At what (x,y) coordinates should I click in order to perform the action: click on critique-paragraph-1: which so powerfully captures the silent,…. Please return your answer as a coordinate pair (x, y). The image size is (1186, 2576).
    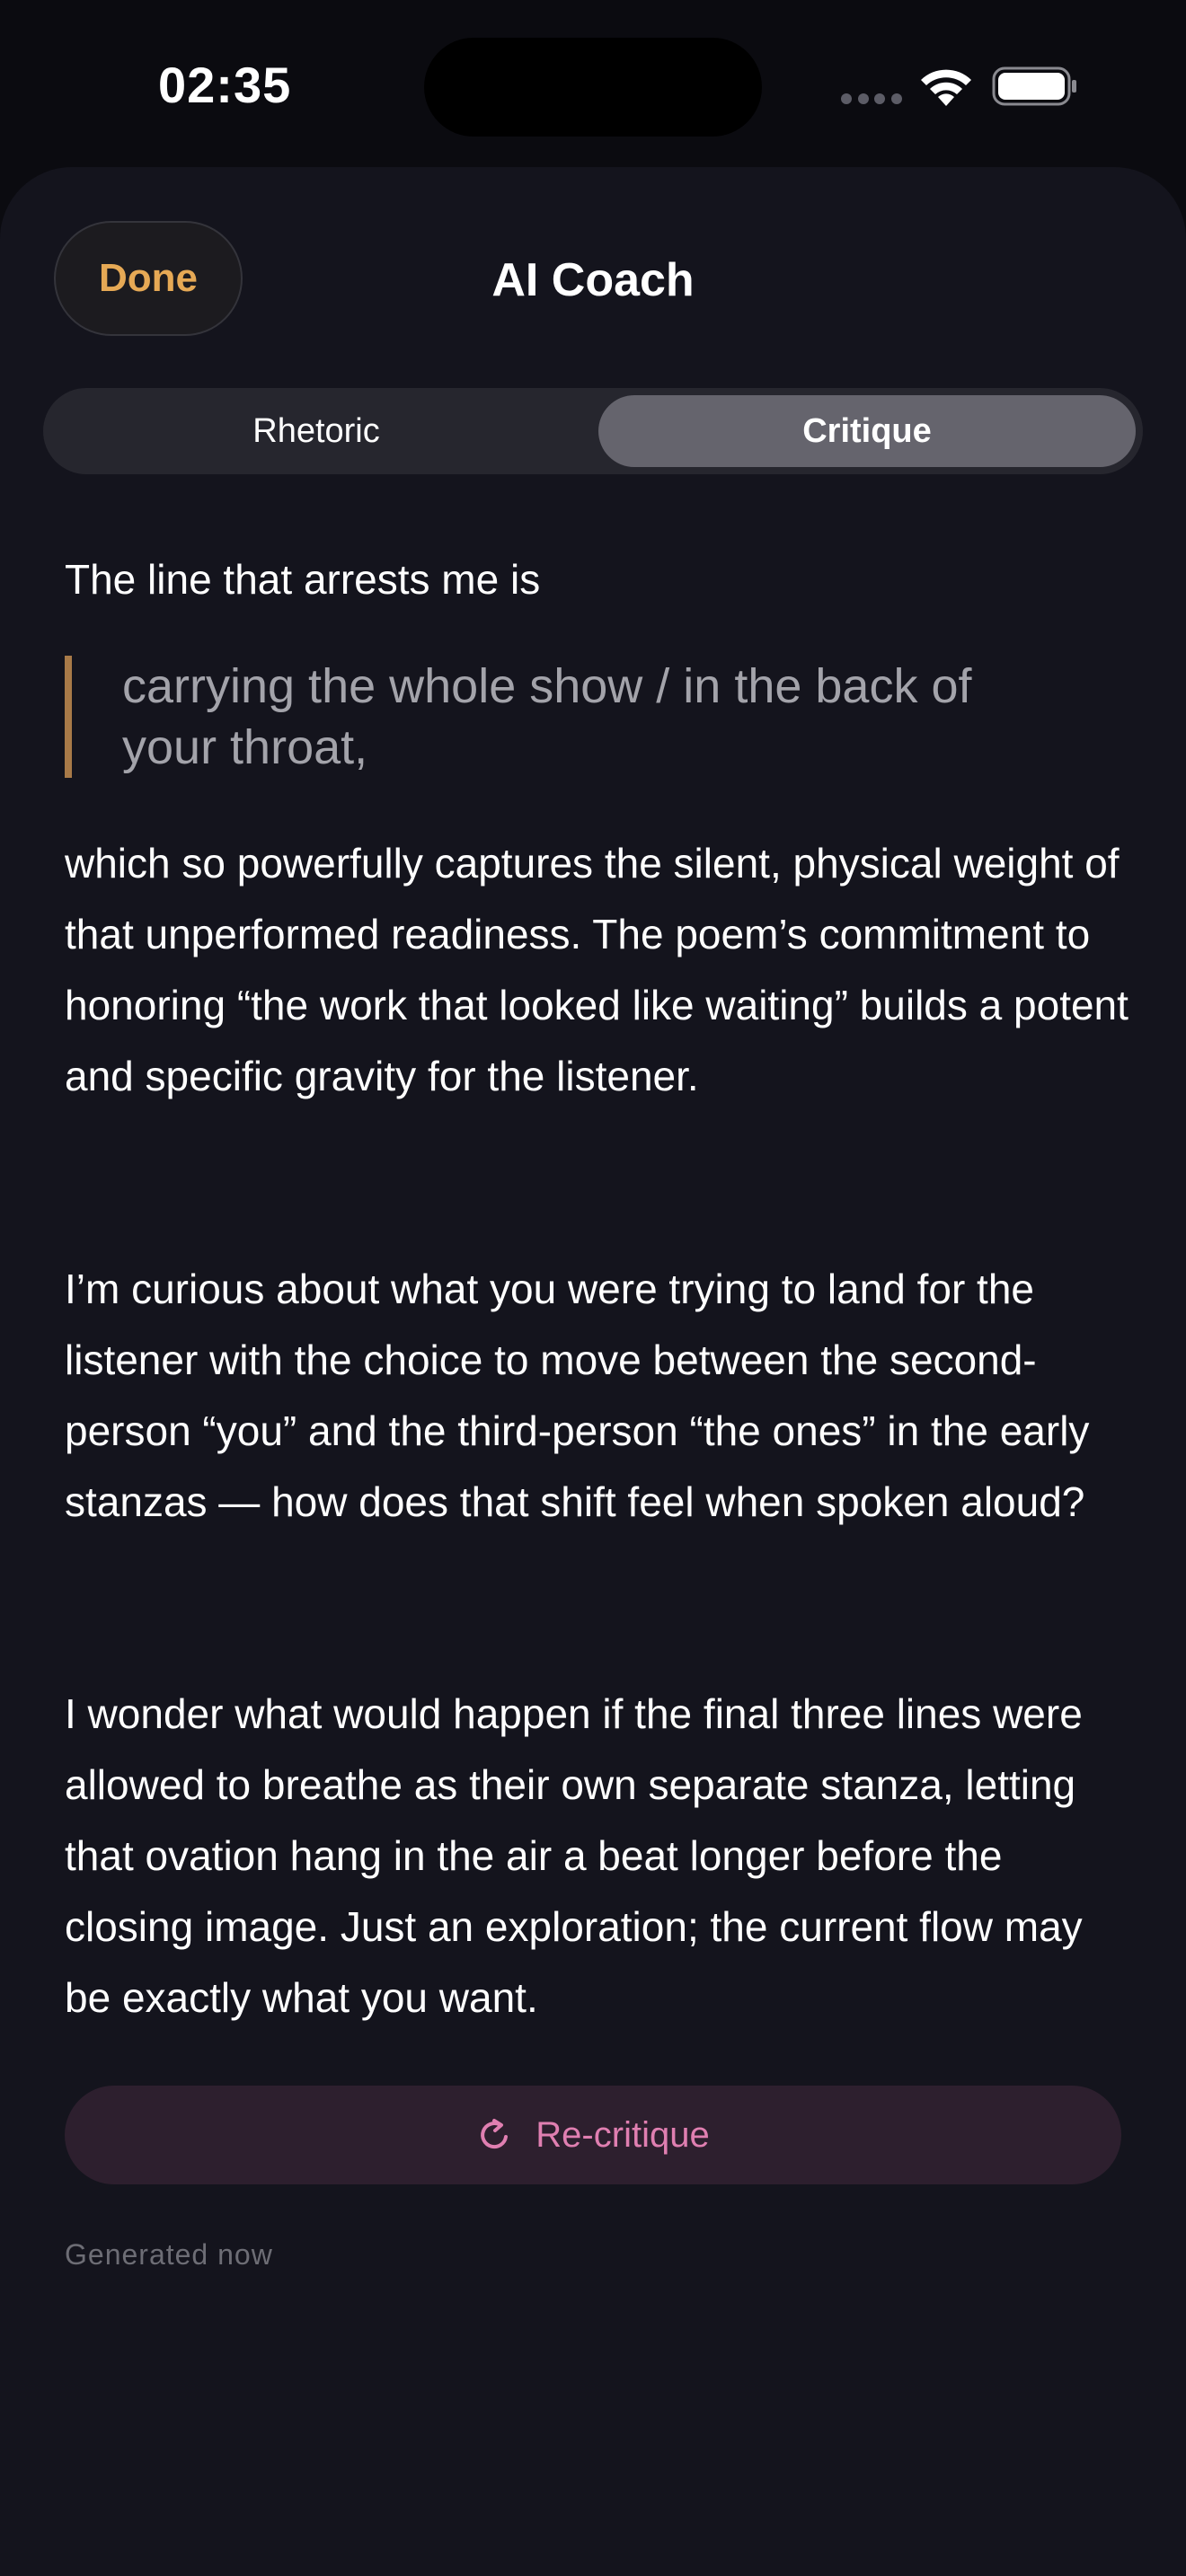
    Looking at the image, I should click on (596, 969).